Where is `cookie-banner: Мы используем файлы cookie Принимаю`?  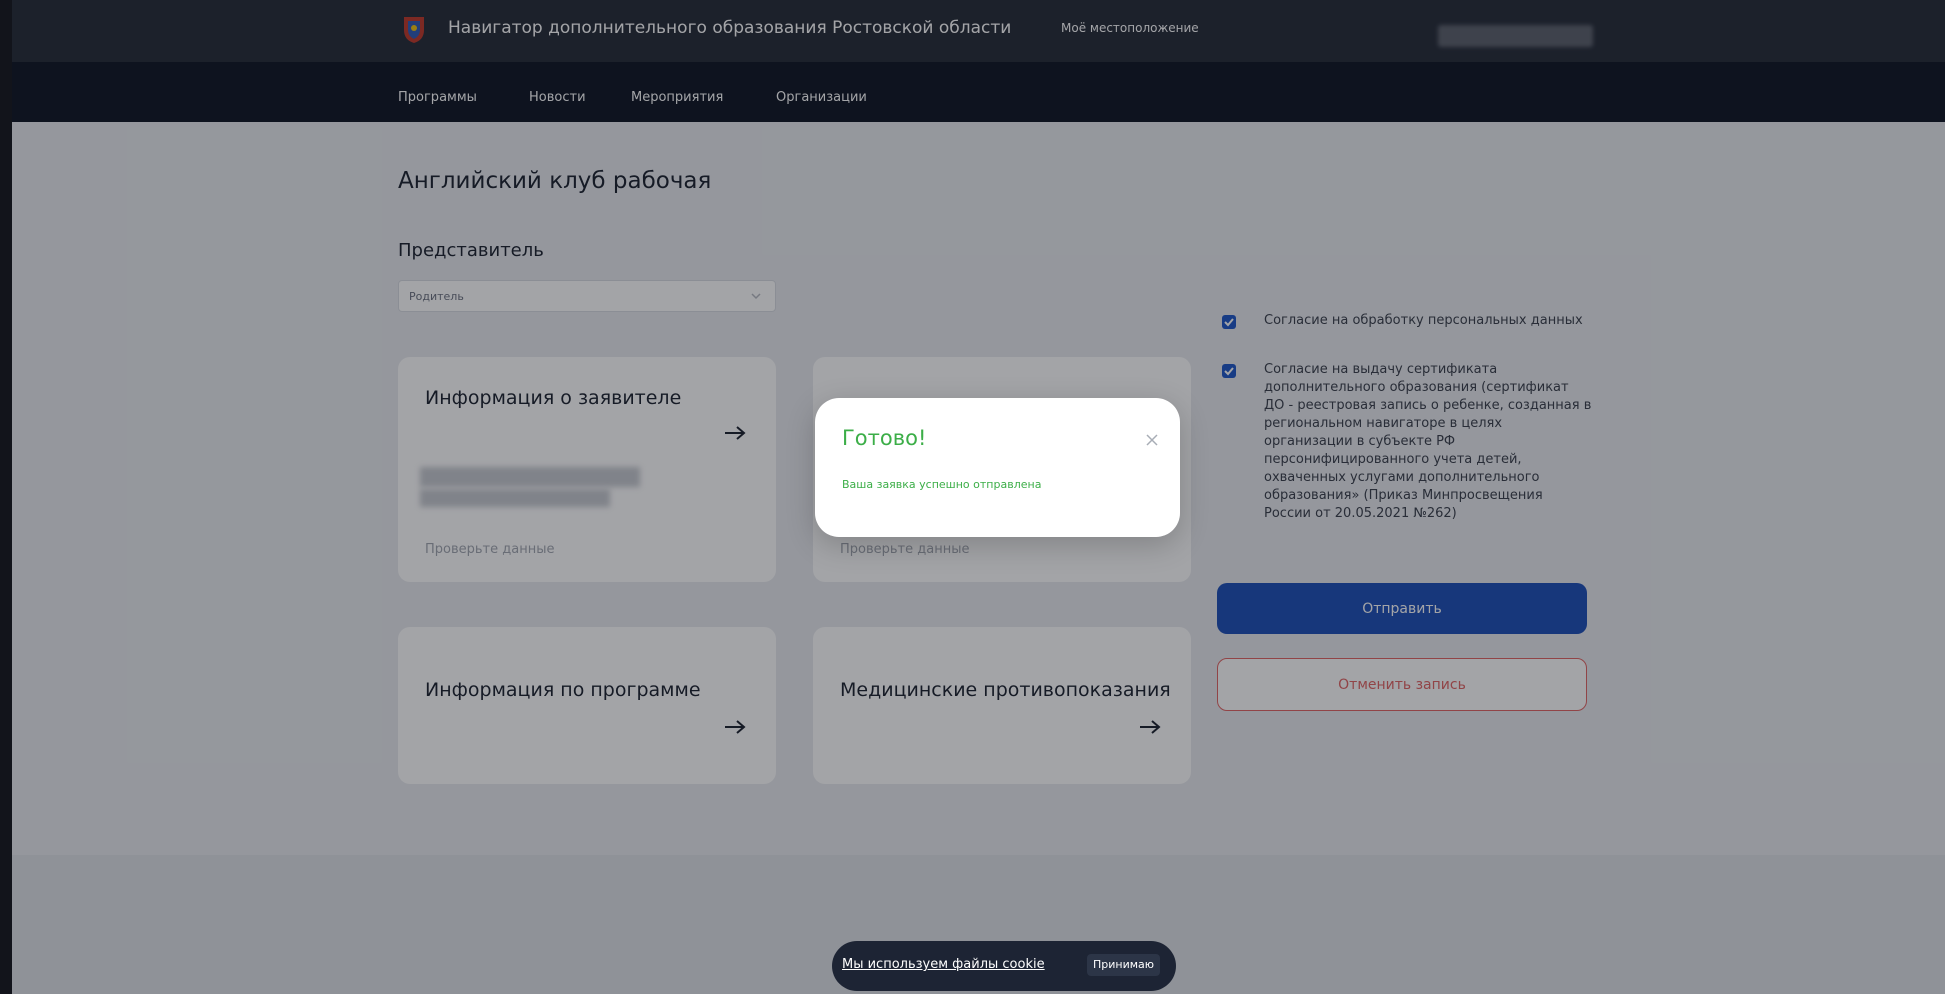
cookie-banner: Мы используем файлы cookie Принимаю is located at coordinates (1004, 966).